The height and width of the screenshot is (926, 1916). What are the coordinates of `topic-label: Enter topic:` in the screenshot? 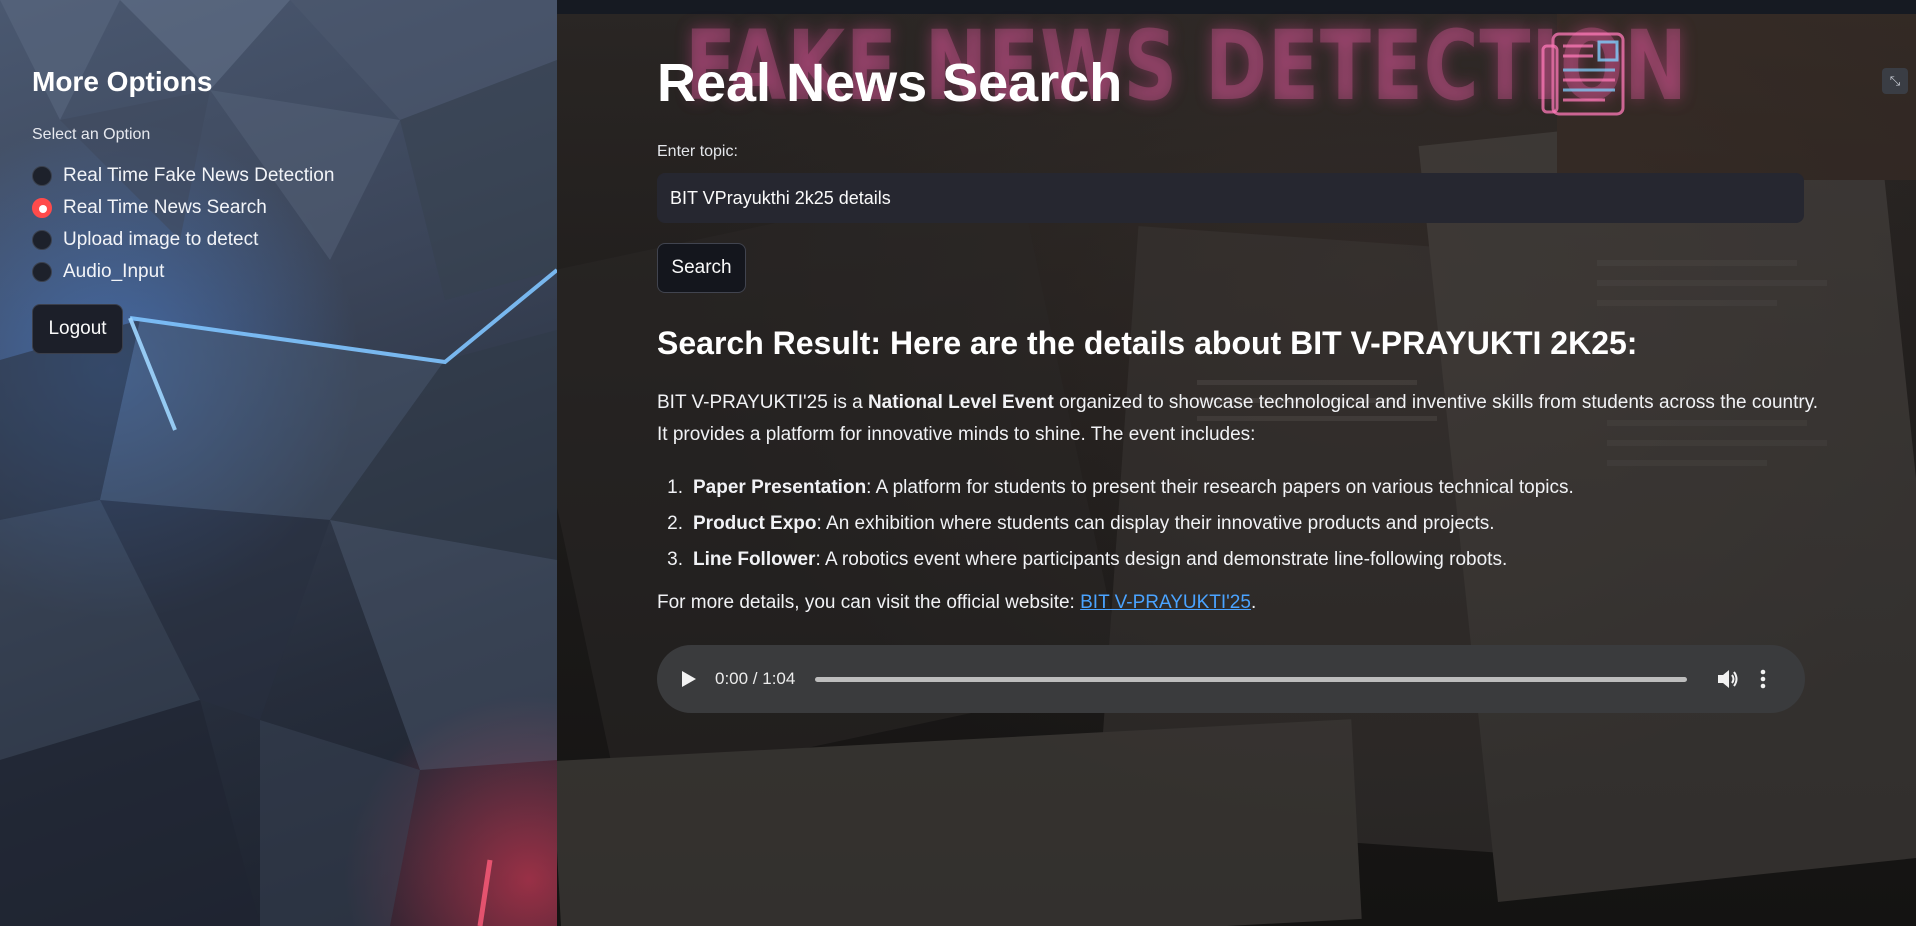 It's located at (697, 151).